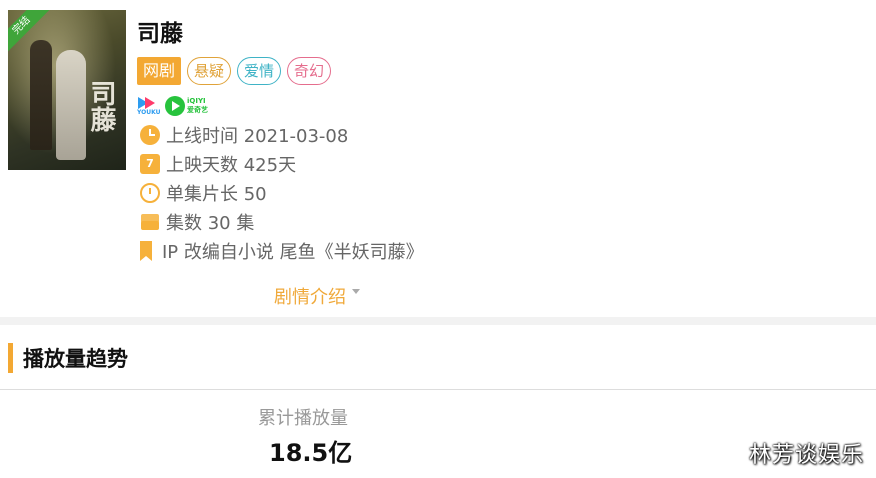 This screenshot has height=478, width=876. What do you see at coordinates (303, 418) in the screenshot?
I see `total-plays-label: 累计播放量` at bounding box center [303, 418].